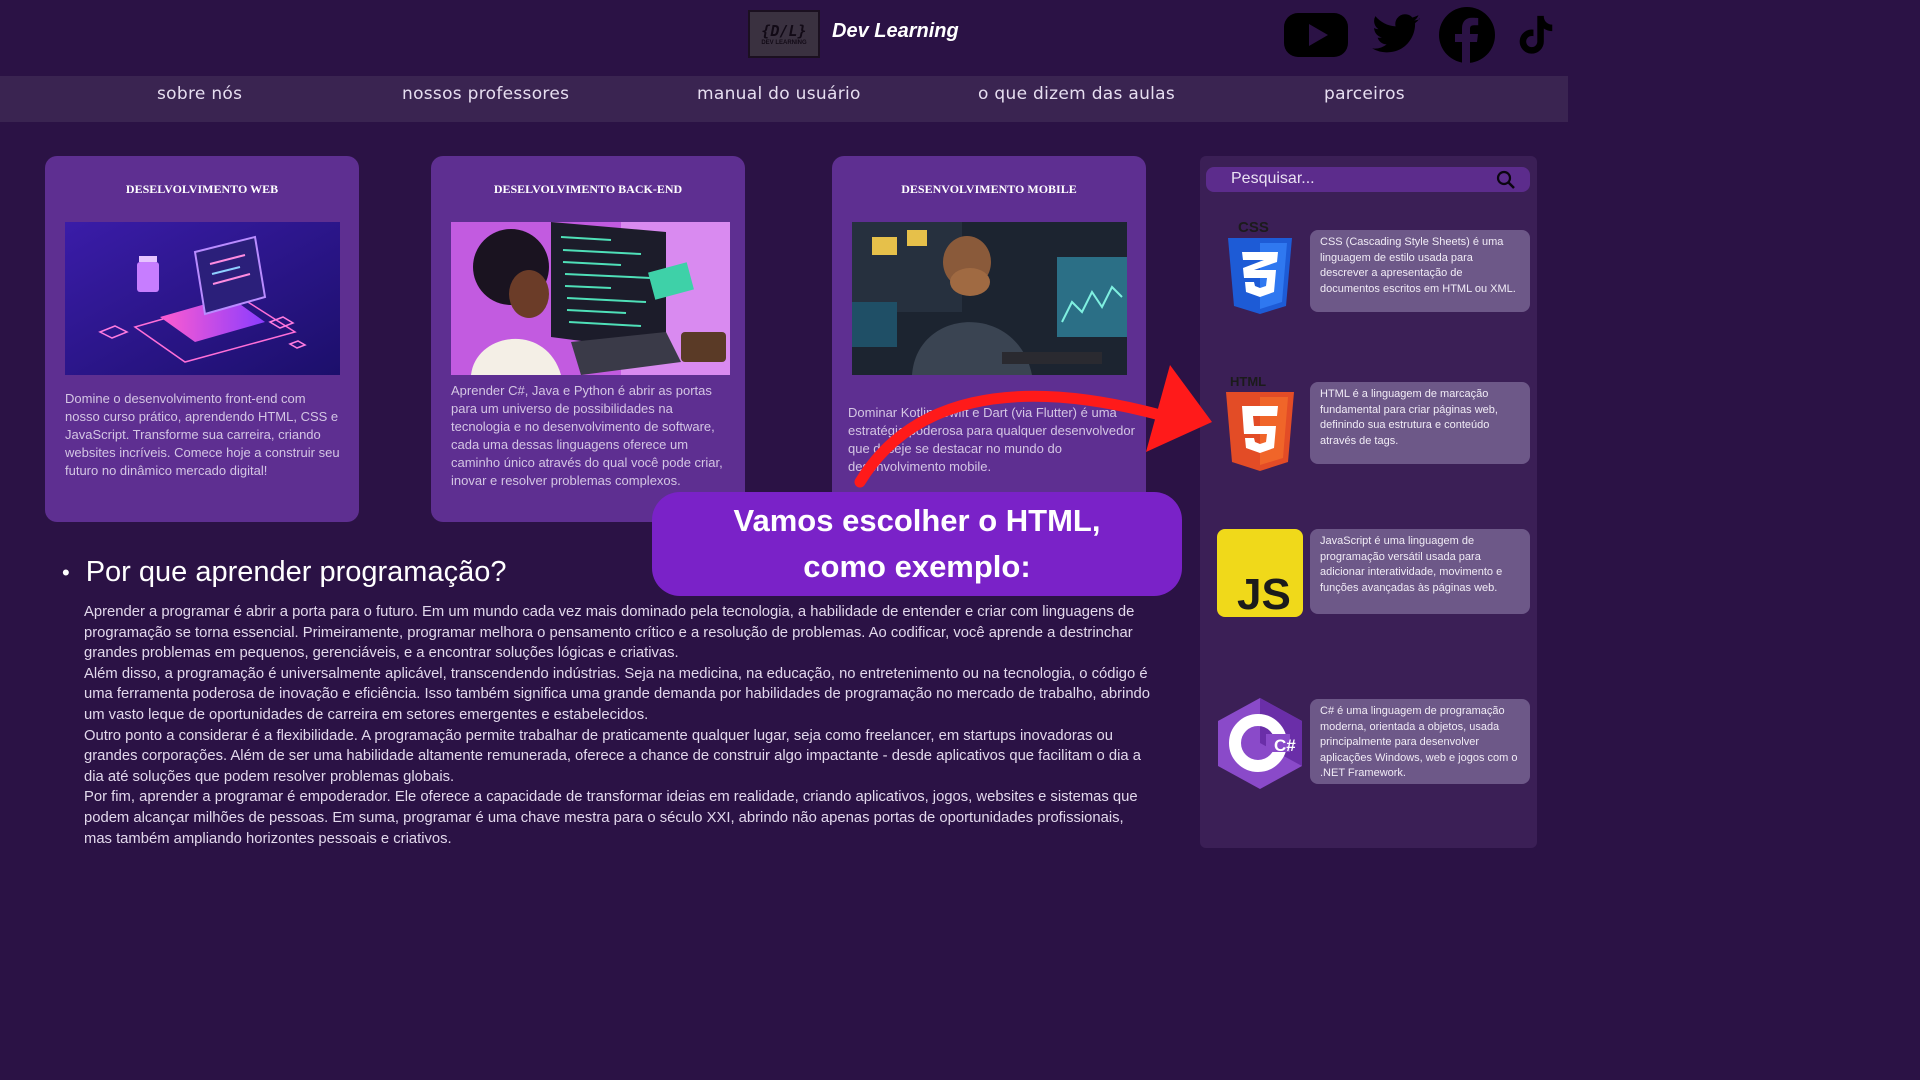 The width and height of the screenshot is (1920, 1080). I want to click on logo: {D/L} DEV LEARNING, so click(784, 34).